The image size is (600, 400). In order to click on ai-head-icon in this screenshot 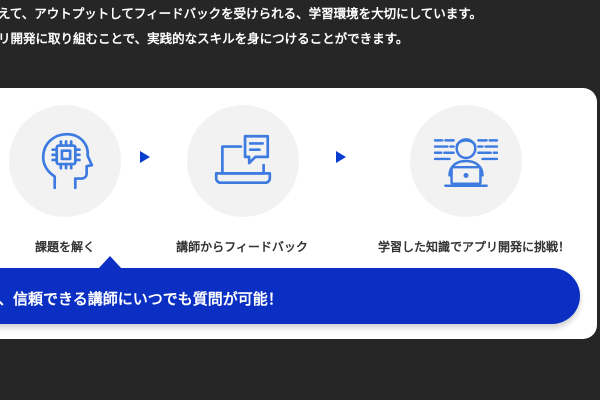, I will do `click(67, 161)`.